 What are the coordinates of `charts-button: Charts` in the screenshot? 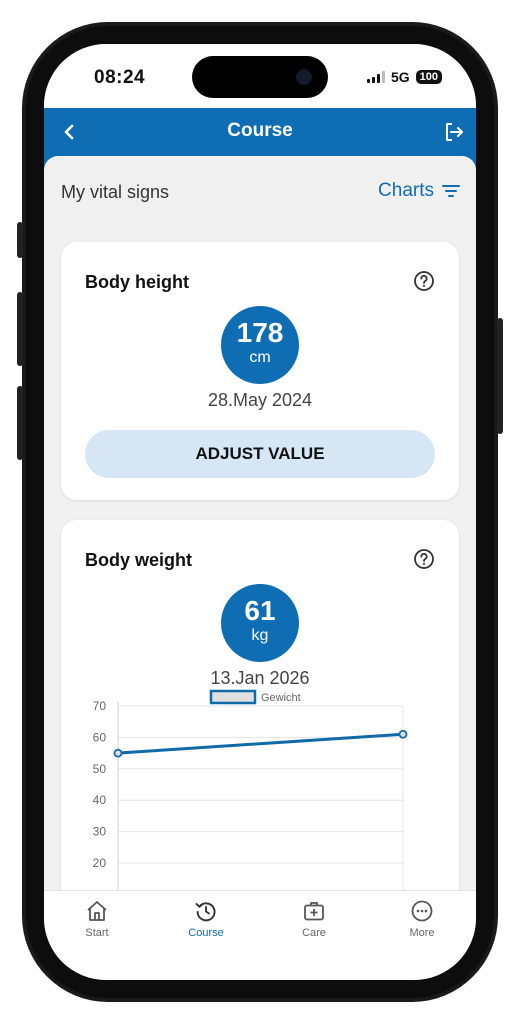 It's located at (419, 191).